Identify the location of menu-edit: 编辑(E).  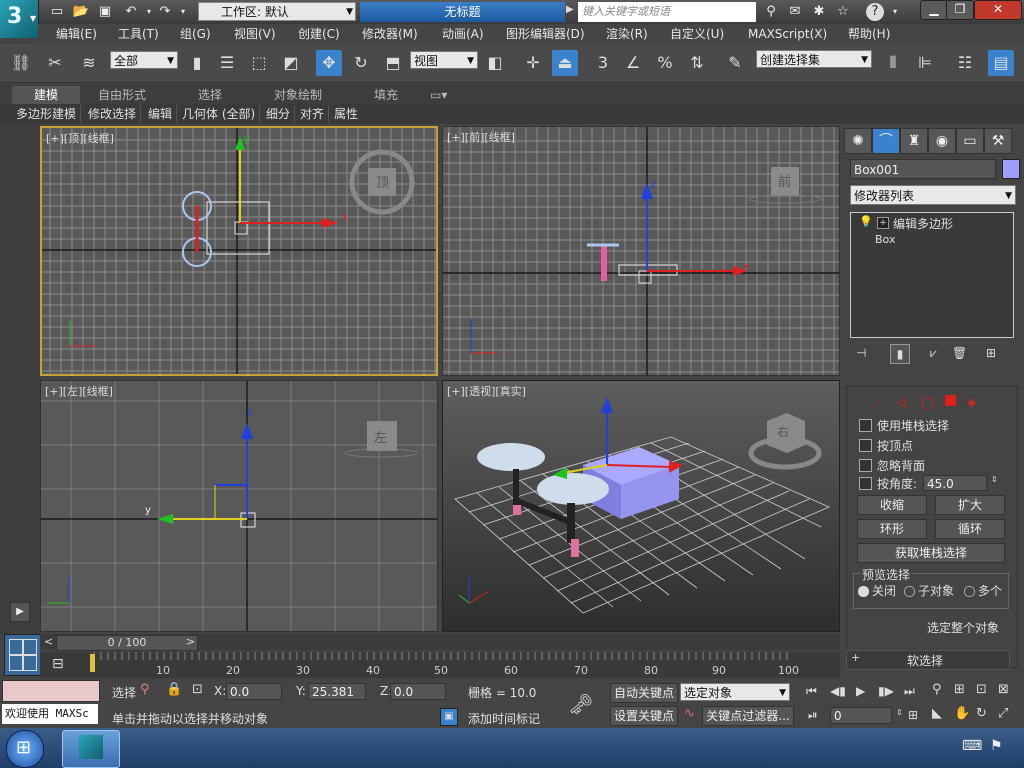
(76, 34).